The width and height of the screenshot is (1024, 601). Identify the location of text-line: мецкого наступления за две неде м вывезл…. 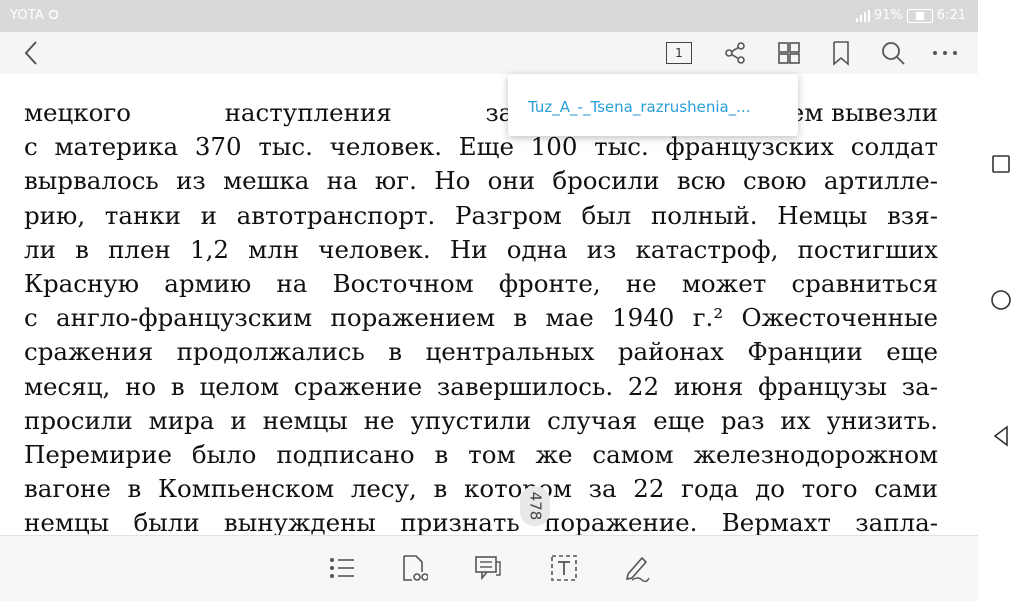
(481, 113).